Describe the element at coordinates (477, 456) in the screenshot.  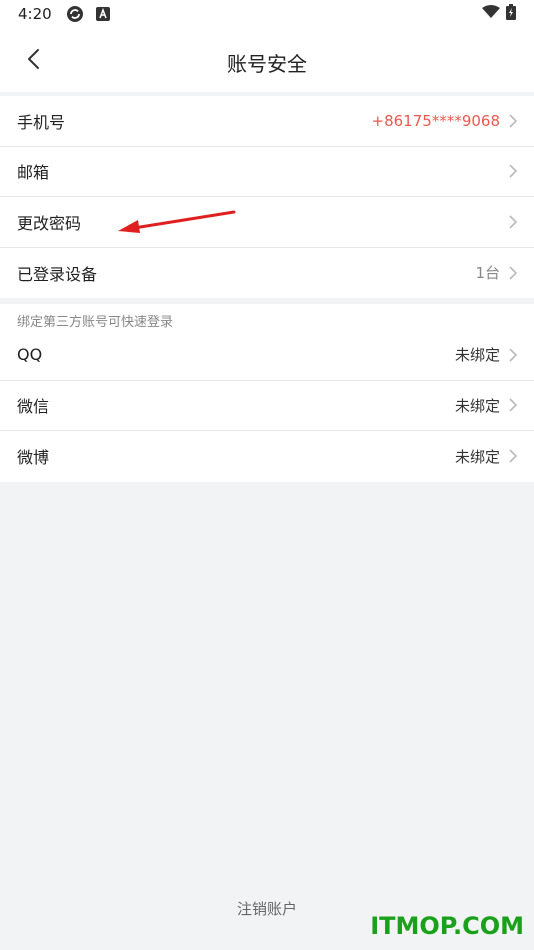
I see `weibo-status: 未绑定` at that location.